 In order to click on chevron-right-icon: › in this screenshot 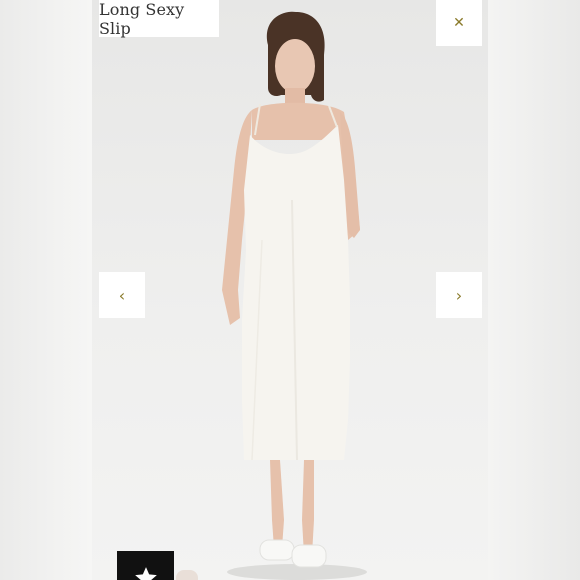, I will do `click(459, 295)`.